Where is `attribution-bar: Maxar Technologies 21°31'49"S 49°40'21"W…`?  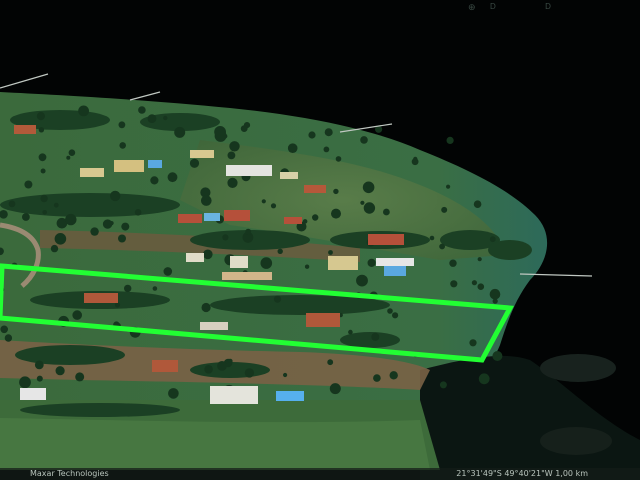 attribution-bar: Maxar Technologies 21°31'49"S 49°40'21"W… is located at coordinates (320, 474).